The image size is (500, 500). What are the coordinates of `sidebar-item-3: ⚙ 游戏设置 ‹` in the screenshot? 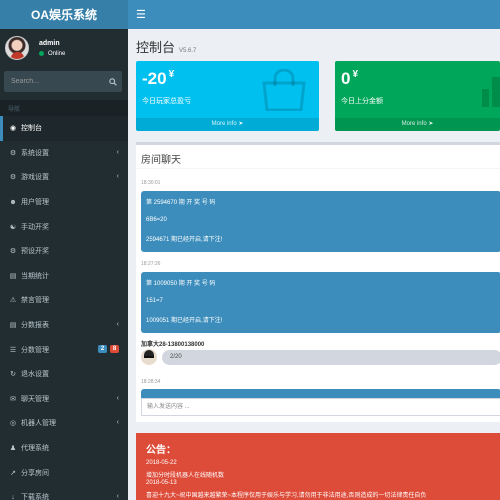 It's located at (64, 177).